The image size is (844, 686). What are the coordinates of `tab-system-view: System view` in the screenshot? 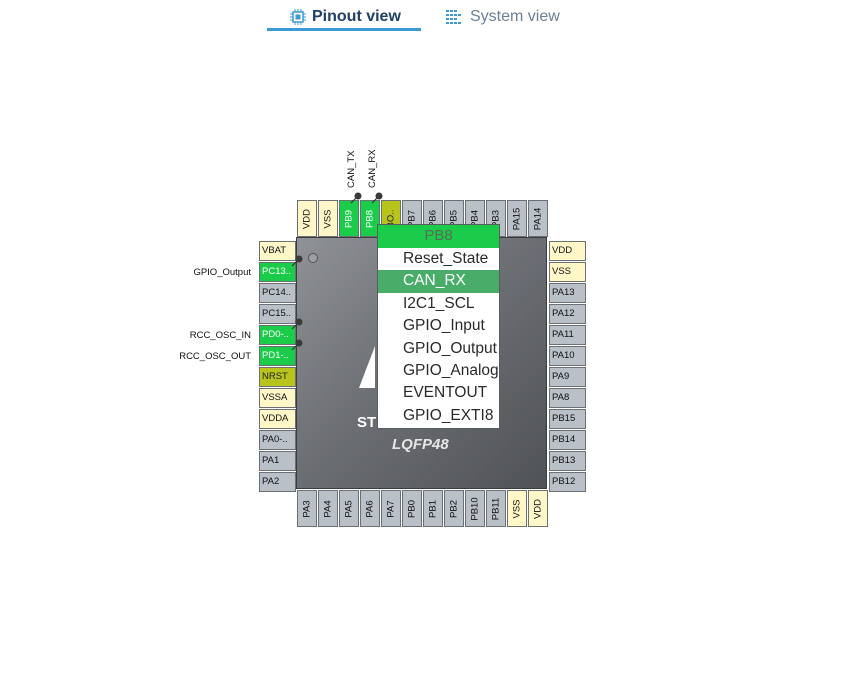 It's located at (503, 17).